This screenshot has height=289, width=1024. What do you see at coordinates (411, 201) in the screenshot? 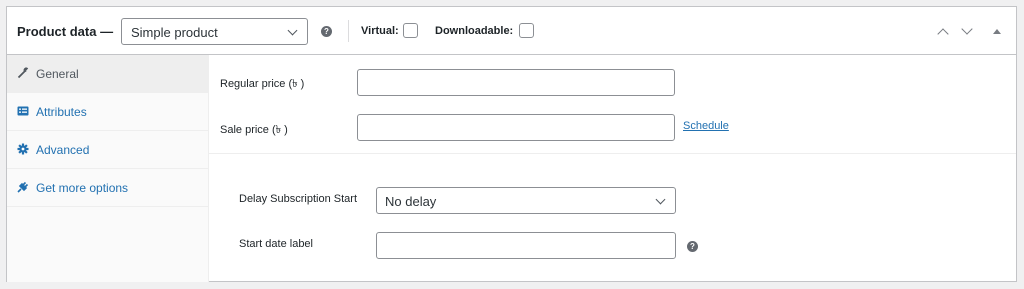
I see `delay-subscription-value: No delay` at bounding box center [411, 201].